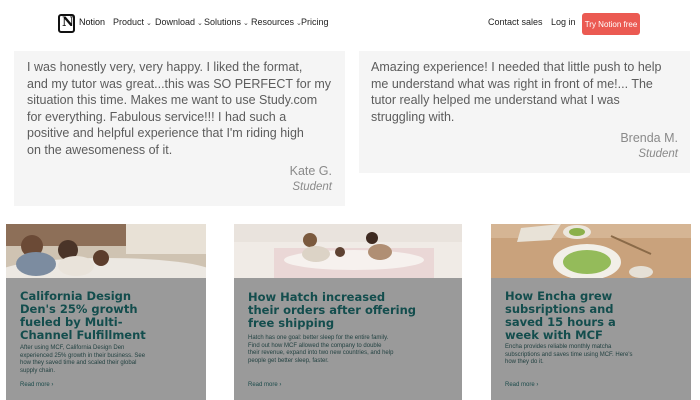  What do you see at coordinates (132, 22) in the screenshot?
I see `nav-item-product: Product ⌄` at bounding box center [132, 22].